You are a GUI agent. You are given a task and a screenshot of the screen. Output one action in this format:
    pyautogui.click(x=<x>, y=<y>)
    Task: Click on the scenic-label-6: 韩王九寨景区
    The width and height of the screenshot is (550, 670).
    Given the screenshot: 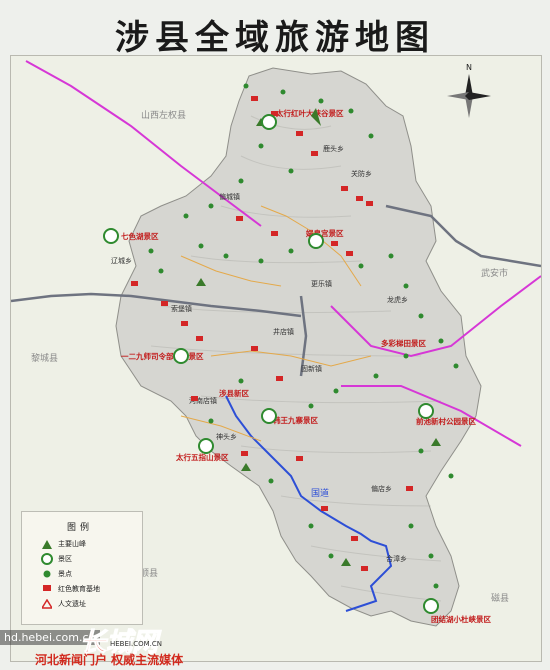 What is the action you would take?
    pyautogui.click(x=295, y=420)
    